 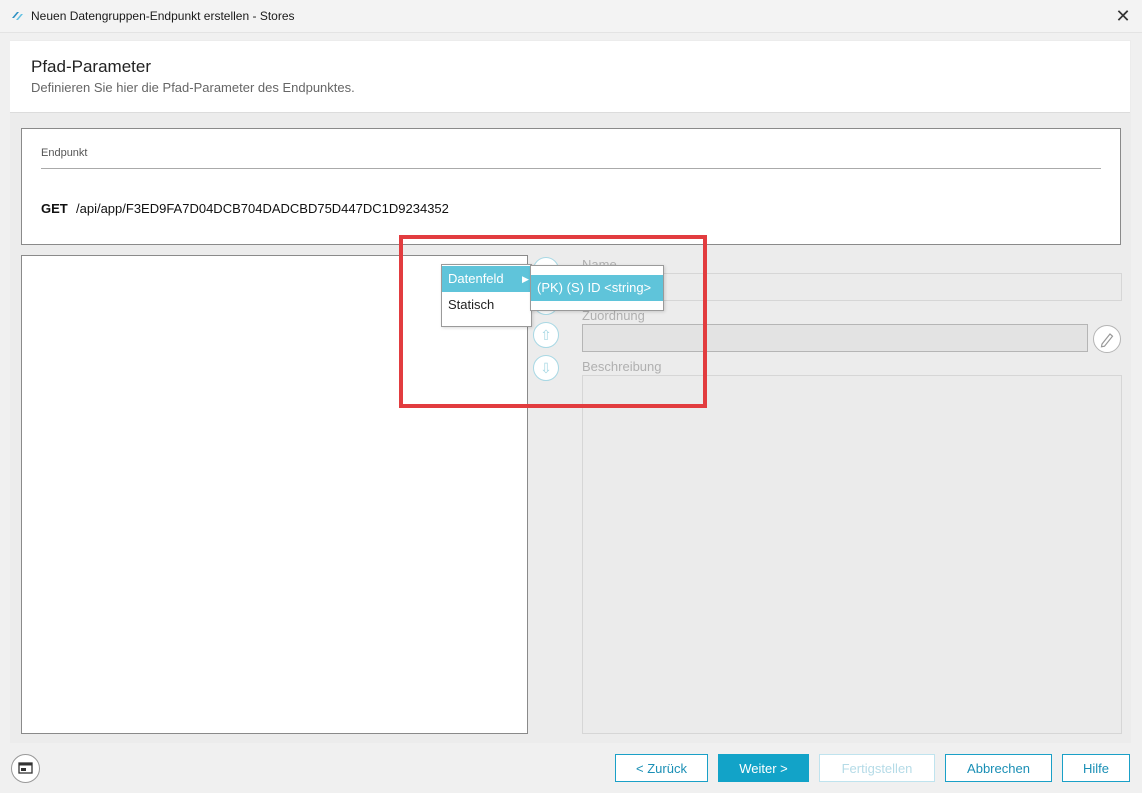 What do you see at coordinates (1123, 16) in the screenshot?
I see `close-icon: ✕` at bounding box center [1123, 16].